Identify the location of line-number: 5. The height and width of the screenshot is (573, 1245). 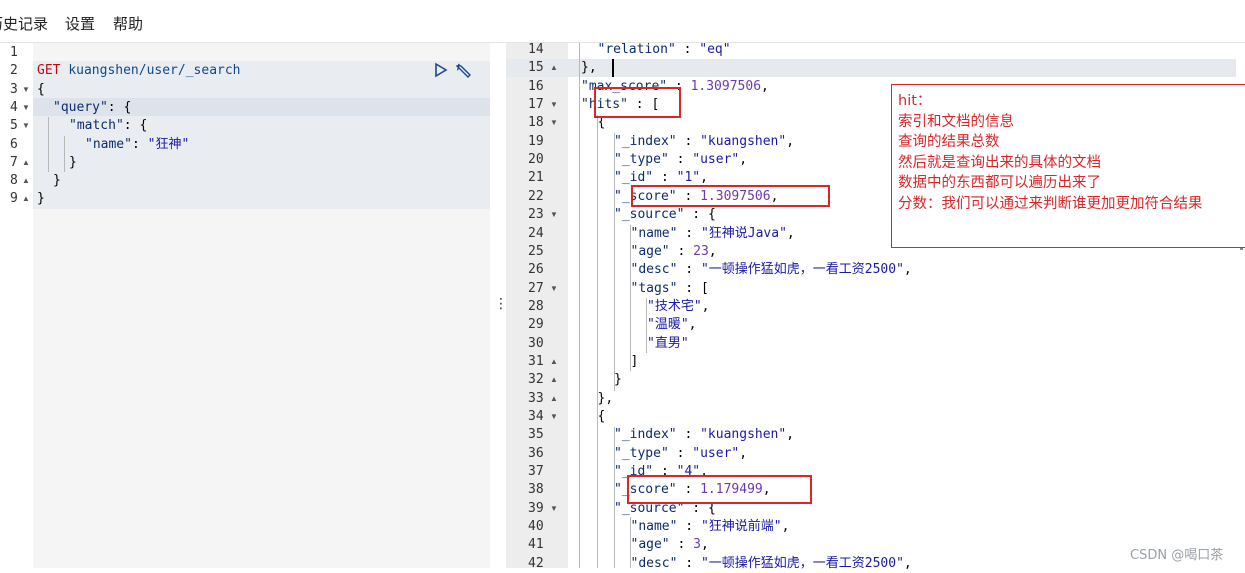
(14, 126).